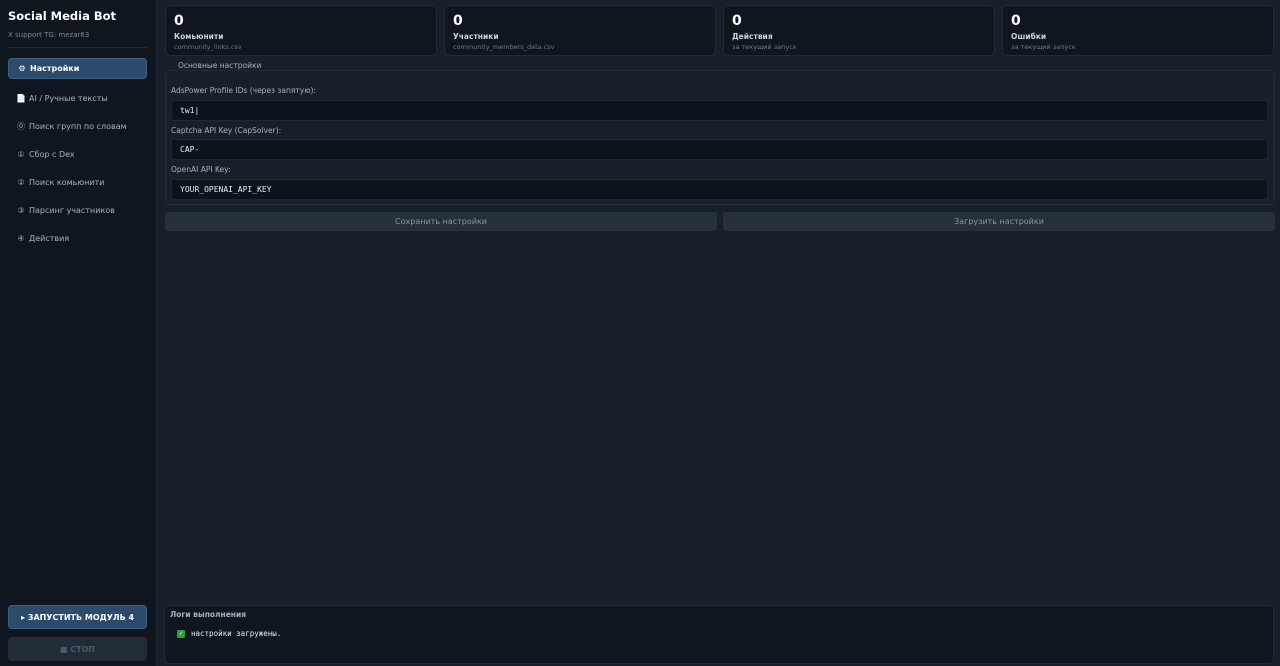  I want to click on stat-label: Ошибки, so click(1029, 36).